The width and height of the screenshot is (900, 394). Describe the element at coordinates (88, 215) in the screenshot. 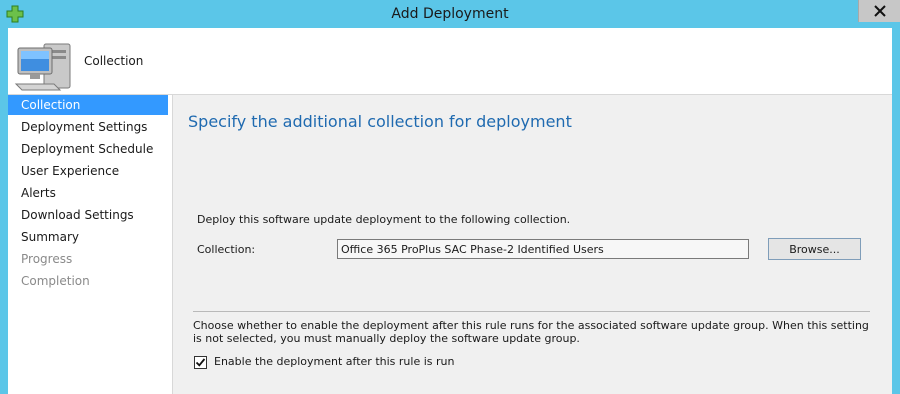

I see `nav-item-download-settings: Download Settings` at that location.